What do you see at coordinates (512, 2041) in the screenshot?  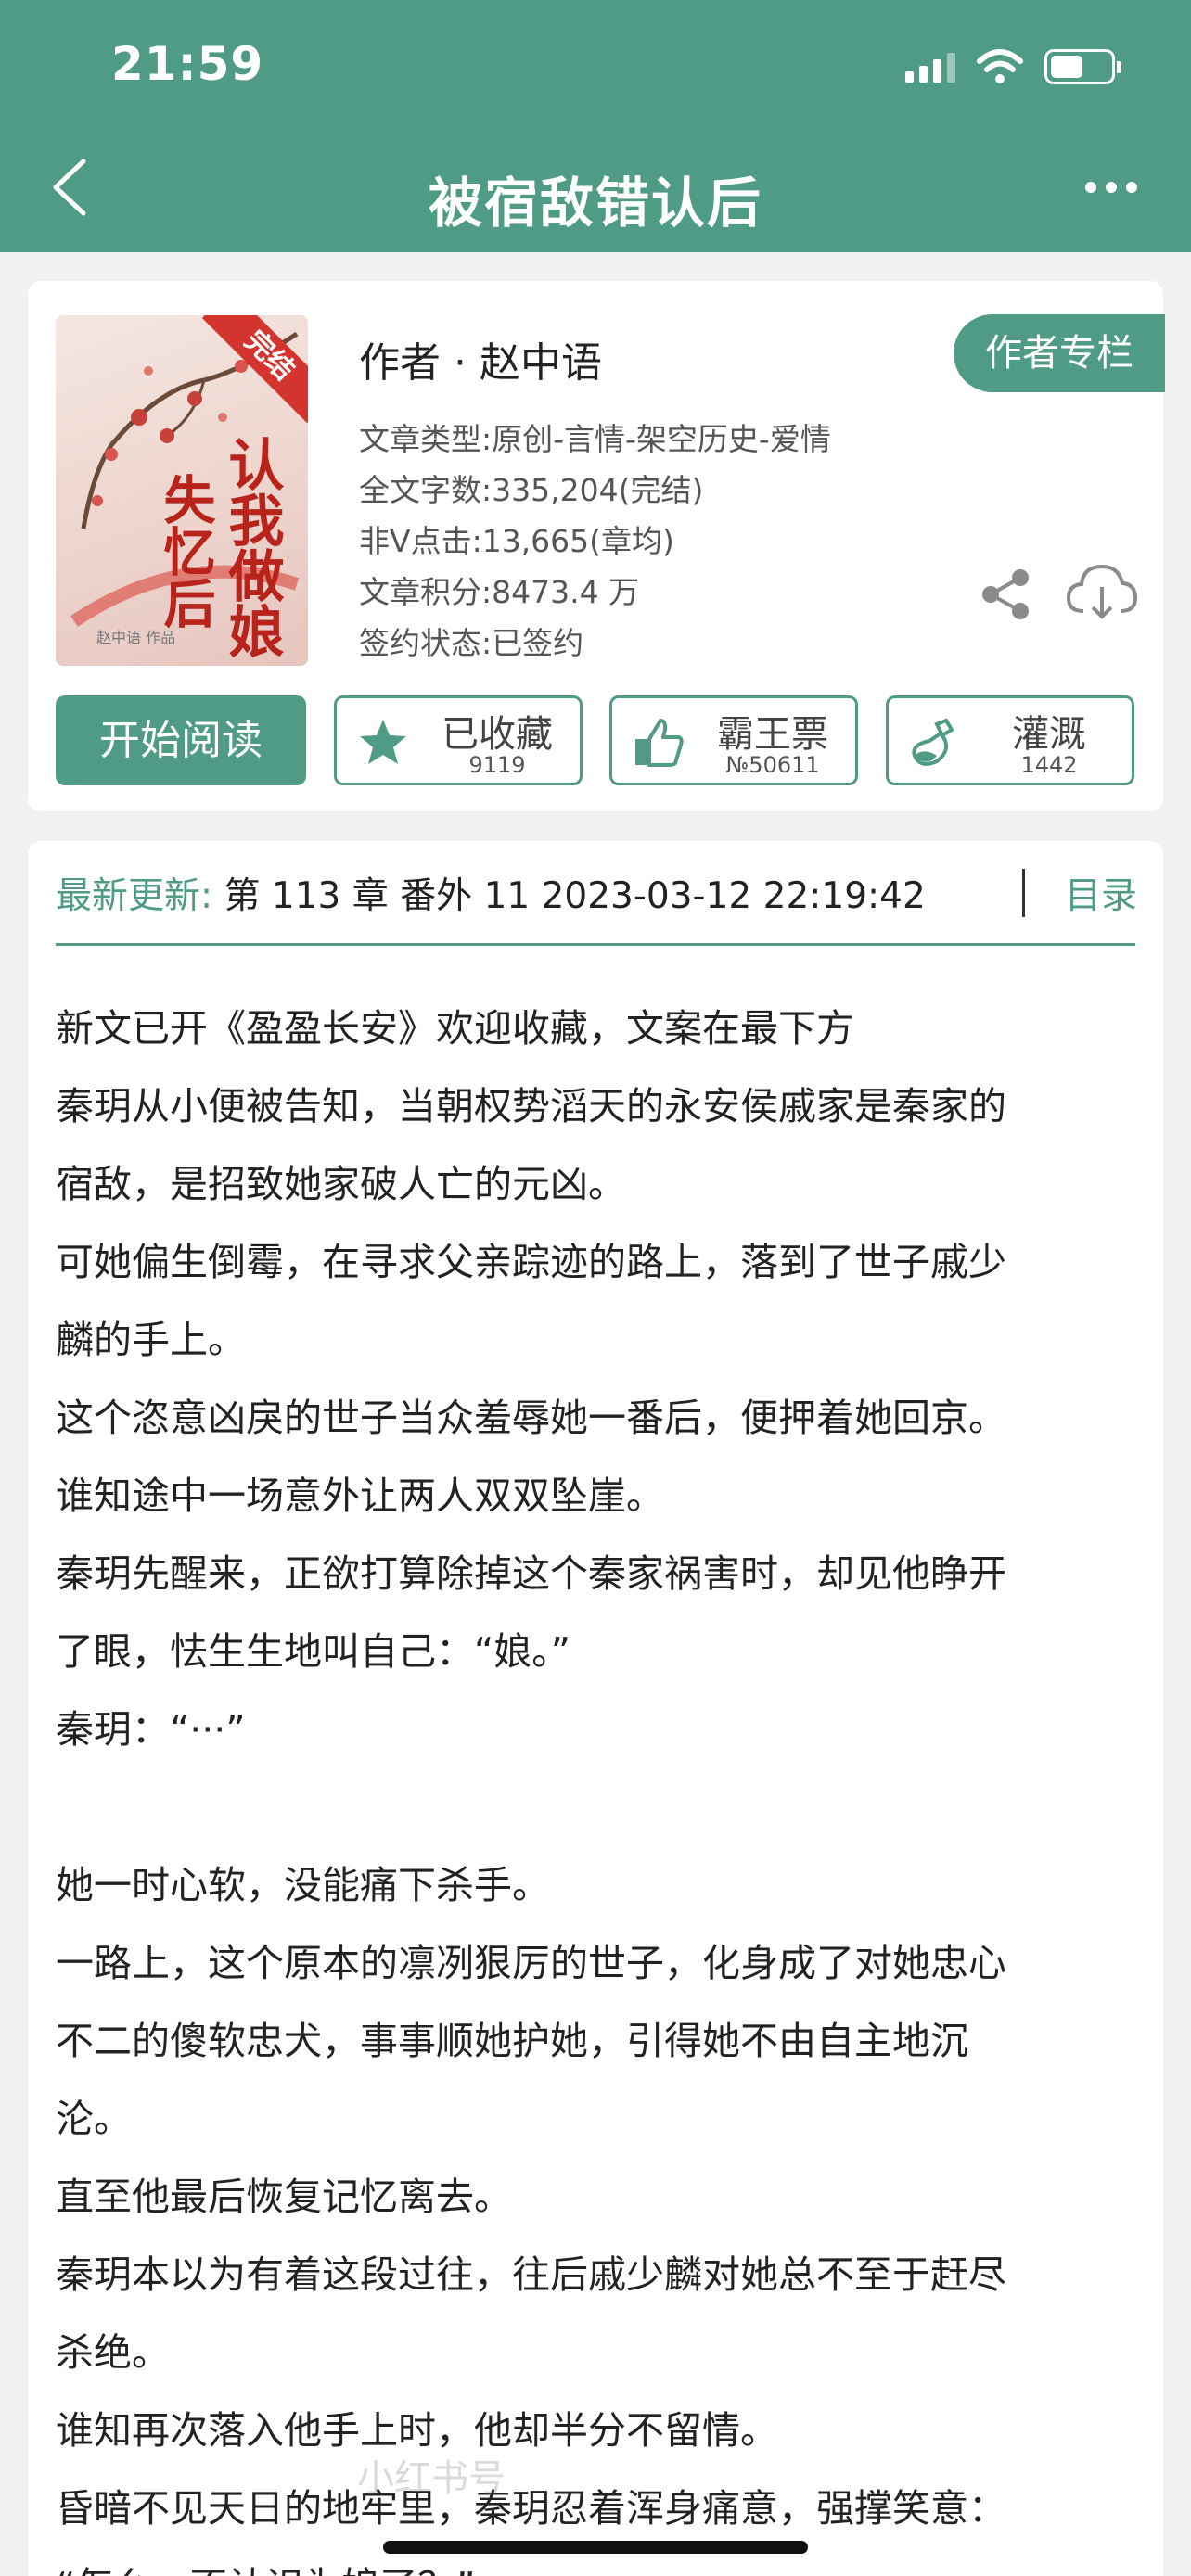 I see `synopsis-line: 不二的傻软忠犬，事事顺她护她，引得她不由自主地沉` at bounding box center [512, 2041].